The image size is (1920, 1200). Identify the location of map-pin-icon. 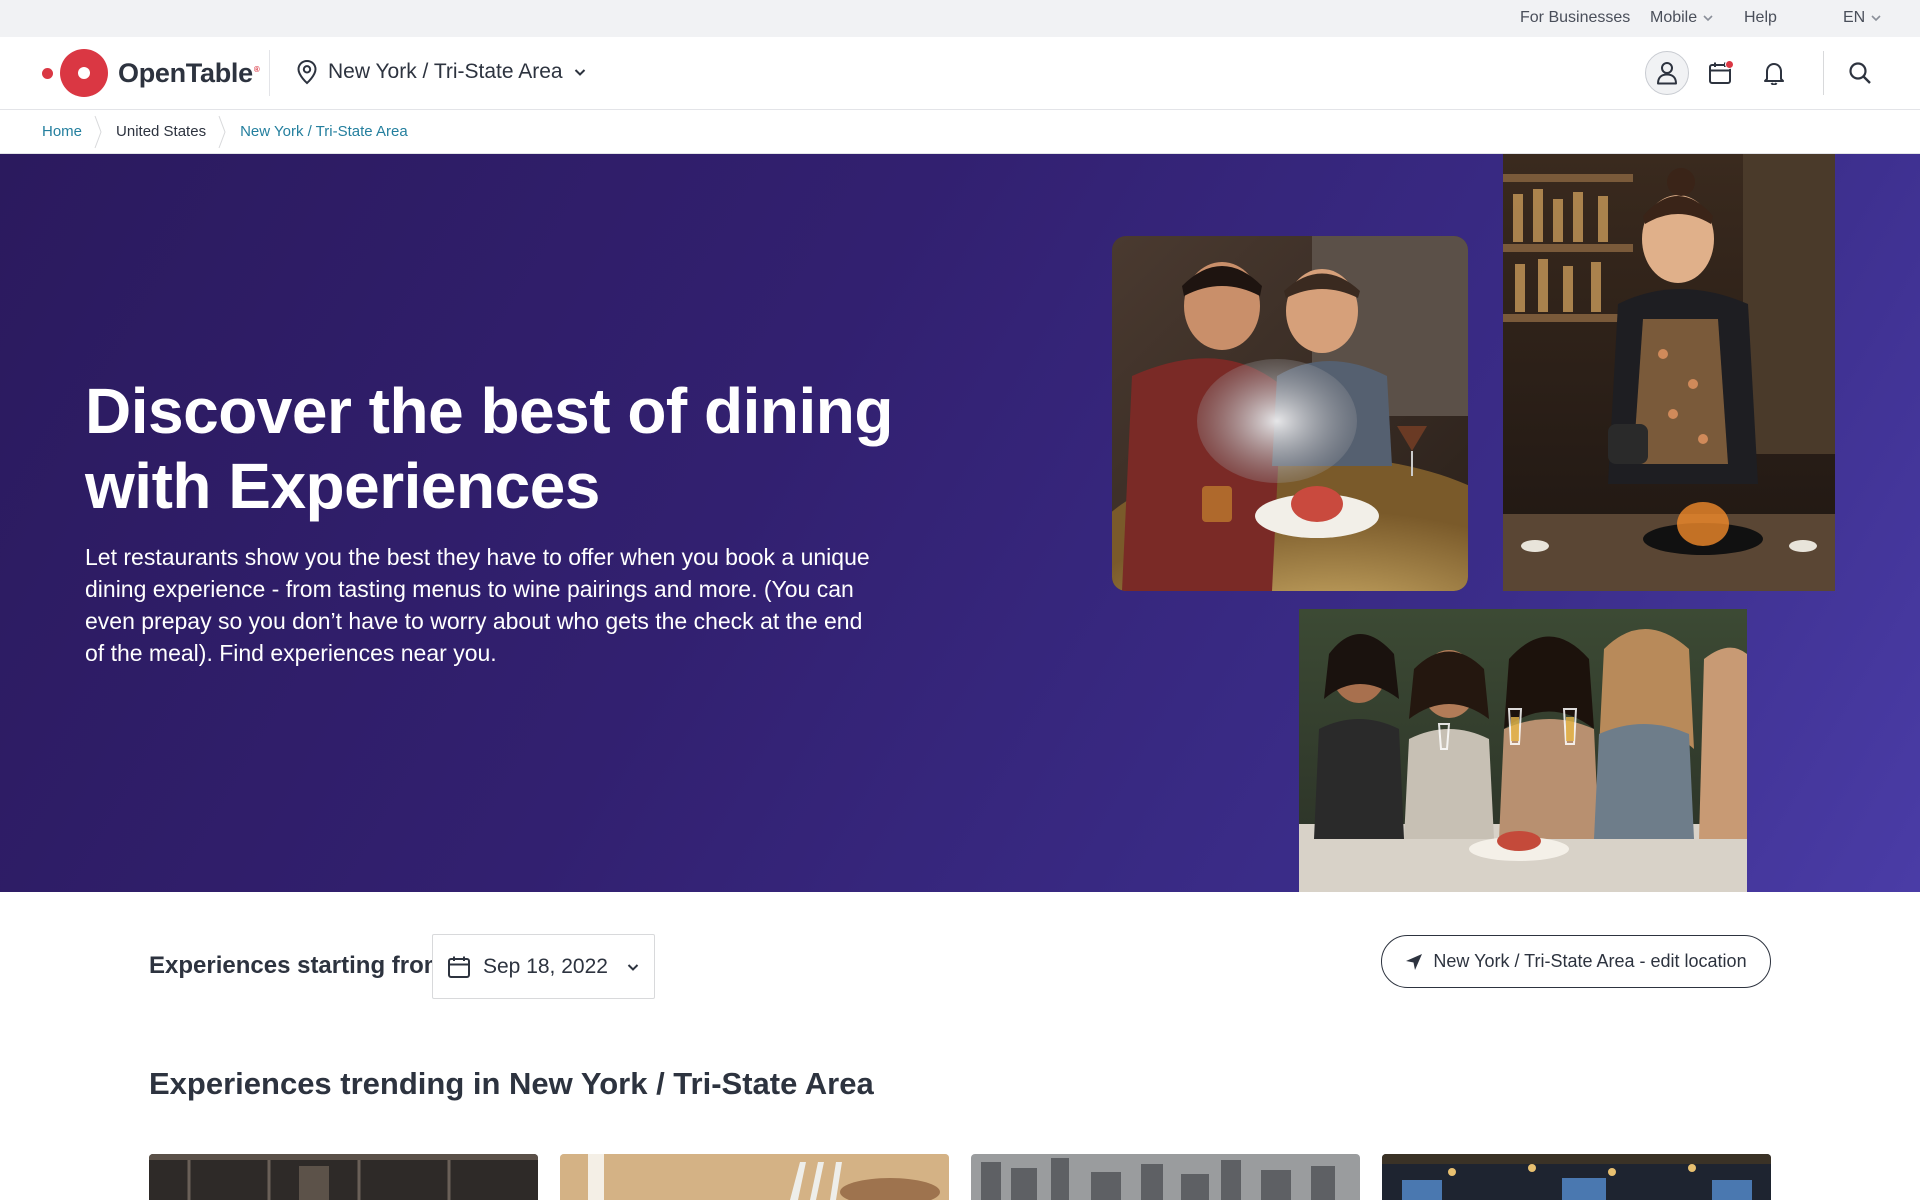
(307, 72).